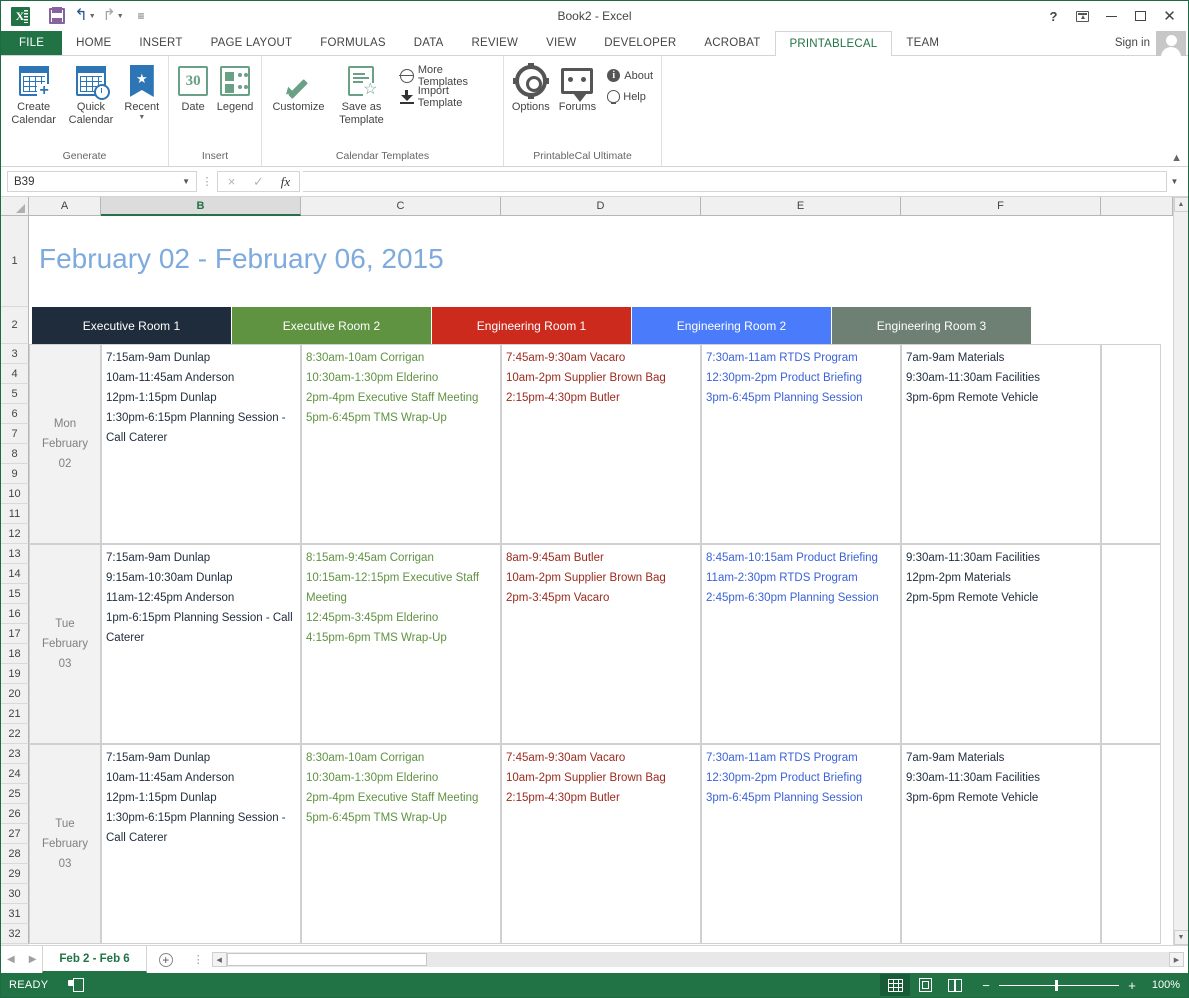  Describe the element at coordinates (401, 206) in the screenshot. I see `column-header-c: C` at that location.